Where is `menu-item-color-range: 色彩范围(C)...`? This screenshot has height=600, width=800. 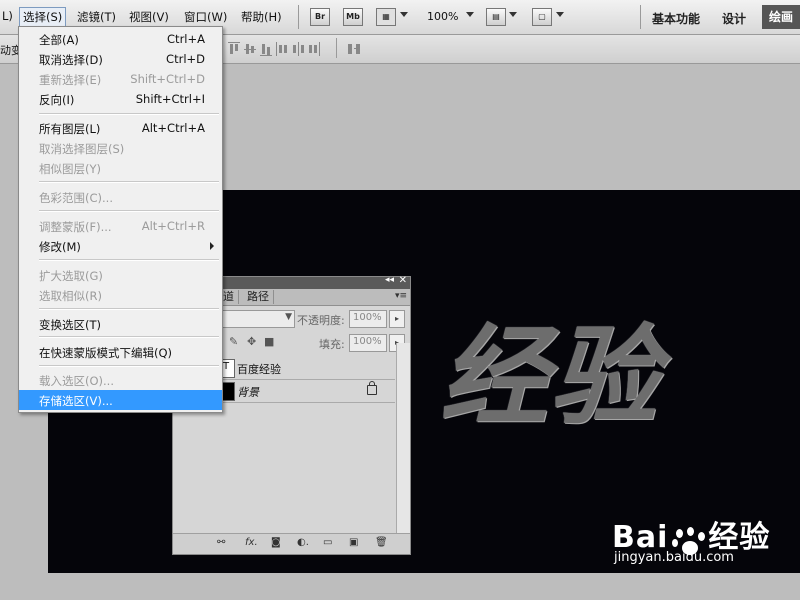
menu-item-color-range: 色彩范围(C)... is located at coordinates (120, 197).